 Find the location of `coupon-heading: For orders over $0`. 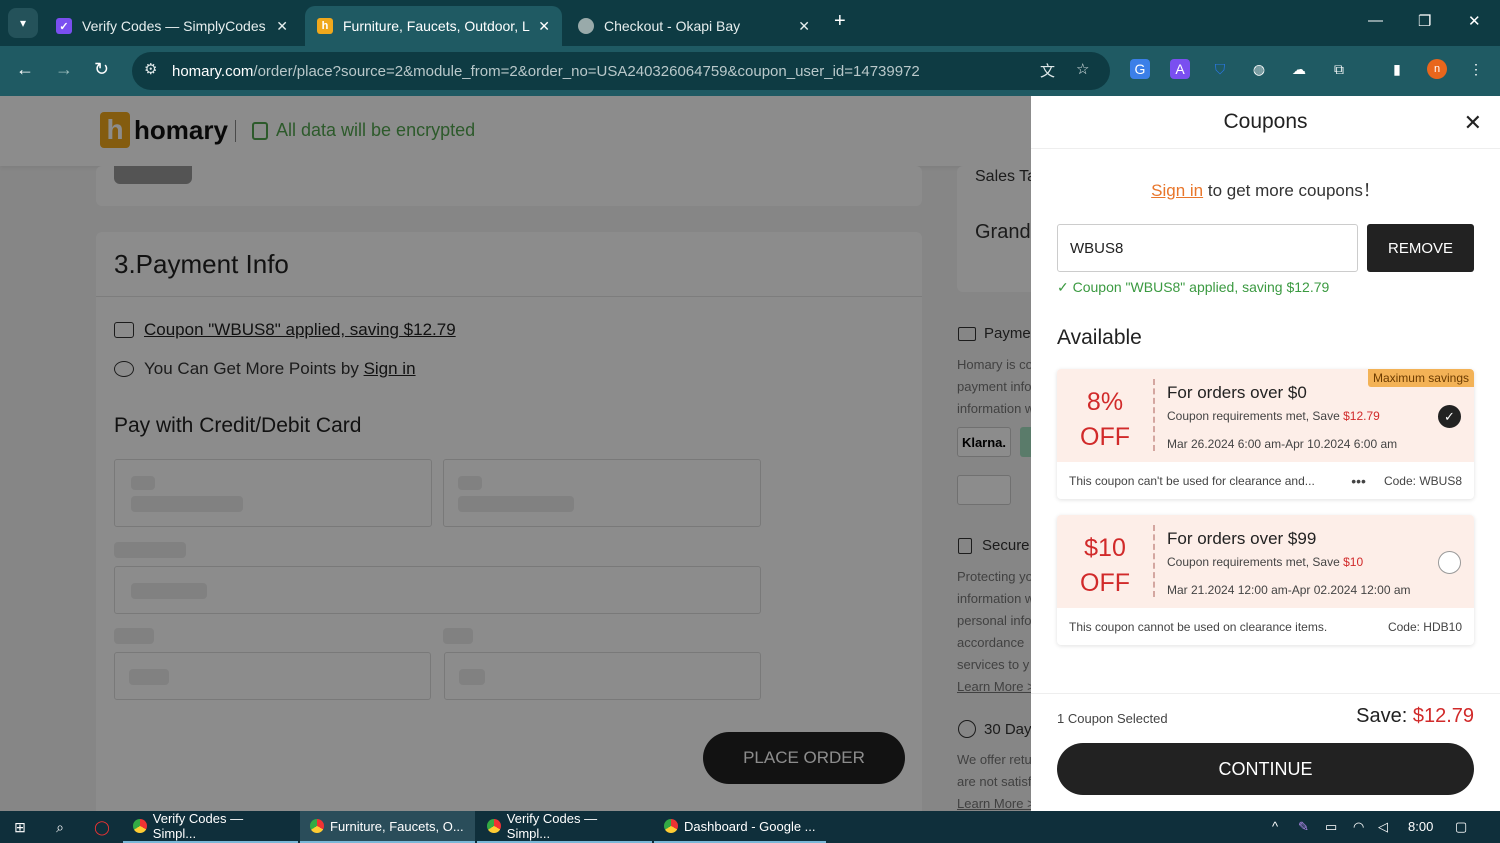

coupon-heading: For orders over $0 is located at coordinates (1237, 392).